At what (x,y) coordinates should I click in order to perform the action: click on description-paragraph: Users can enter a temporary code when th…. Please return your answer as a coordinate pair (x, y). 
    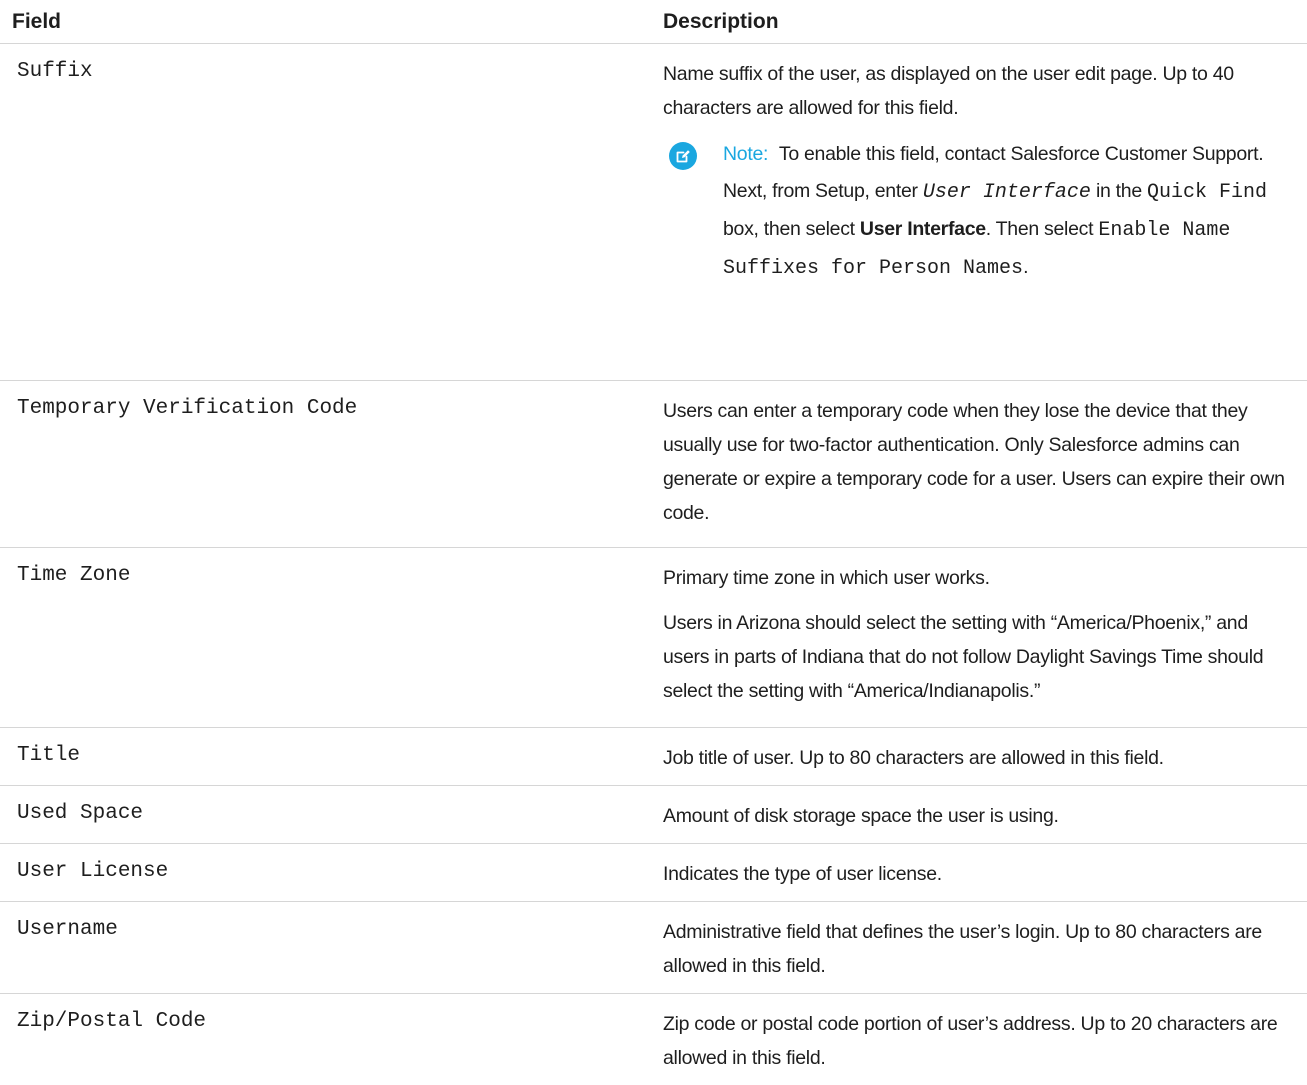
    Looking at the image, I should click on (979, 462).